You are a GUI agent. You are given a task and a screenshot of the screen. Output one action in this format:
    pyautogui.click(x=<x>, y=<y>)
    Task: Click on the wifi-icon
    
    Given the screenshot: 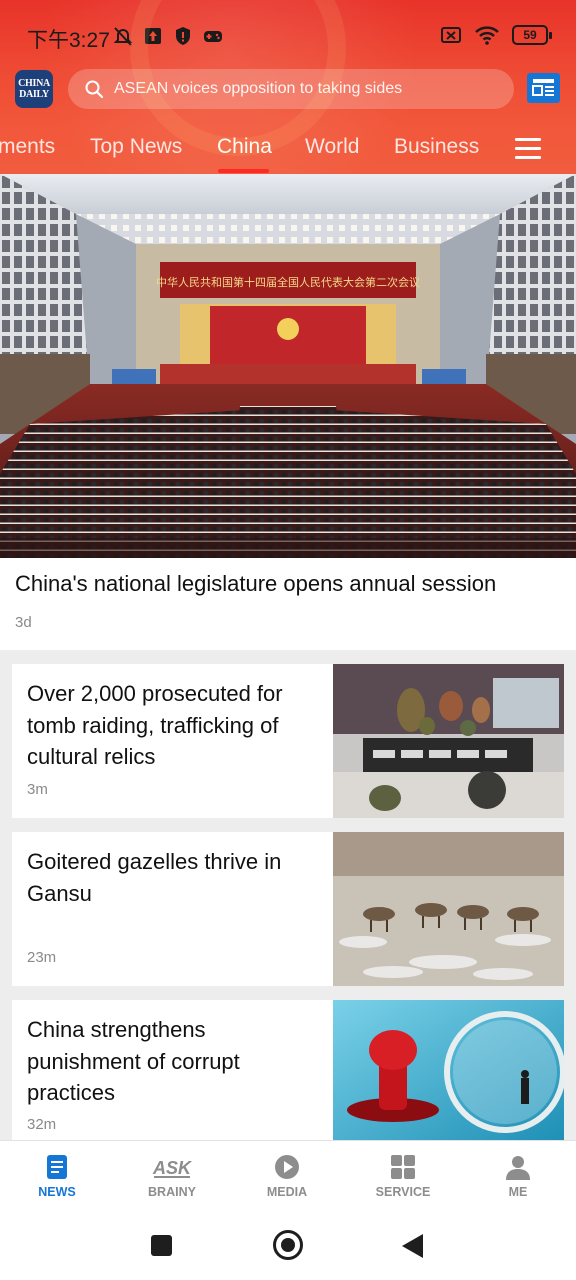 What is the action you would take?
    pyautogui.click(x=487, y=35)
    